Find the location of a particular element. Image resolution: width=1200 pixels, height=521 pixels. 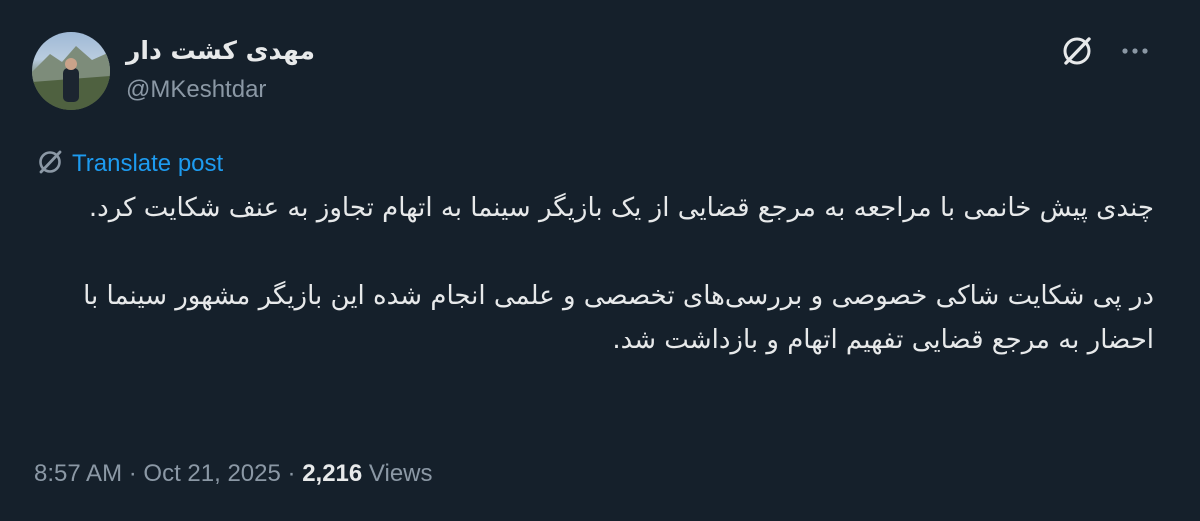

author-name: مهدی کشت دار is located at coordinates (220, 50).